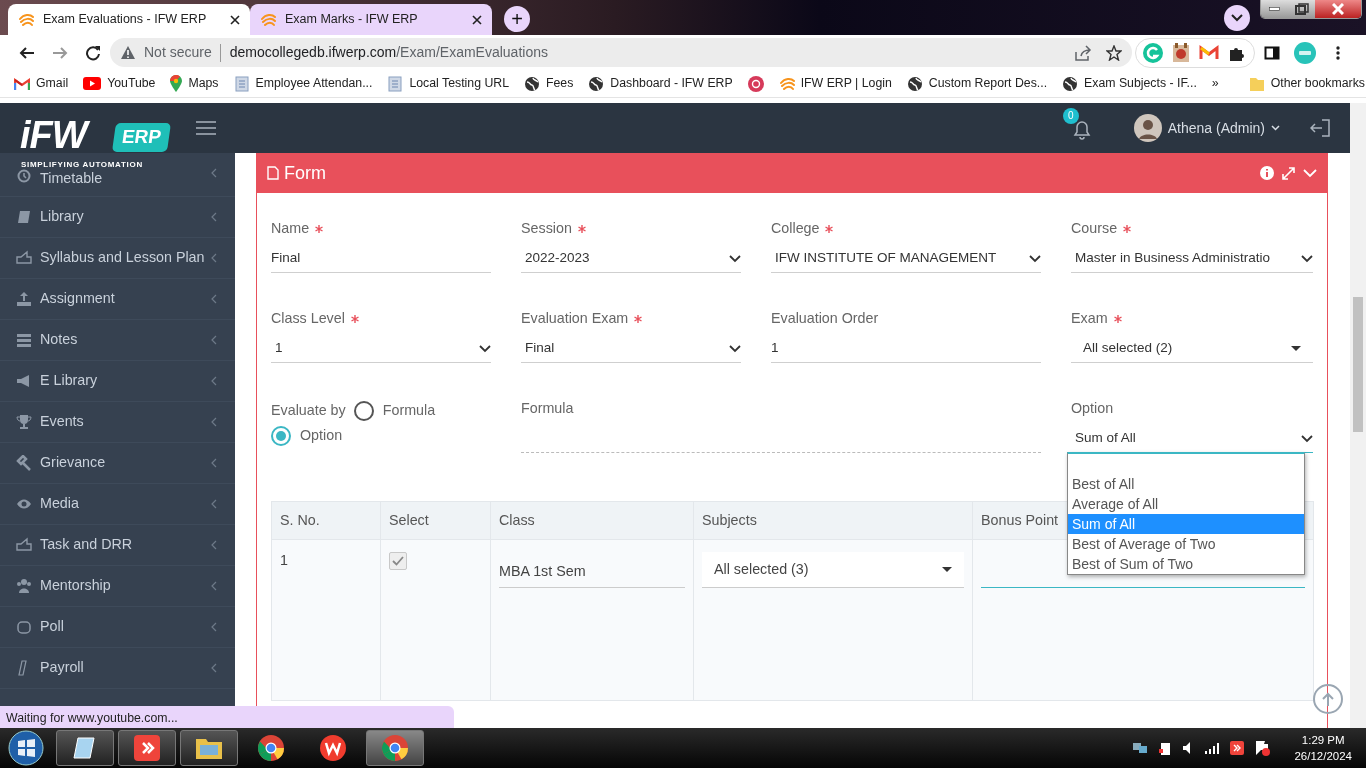 The image size is (1366, 768). I want to click on column-header: Select, so click(435, 520).